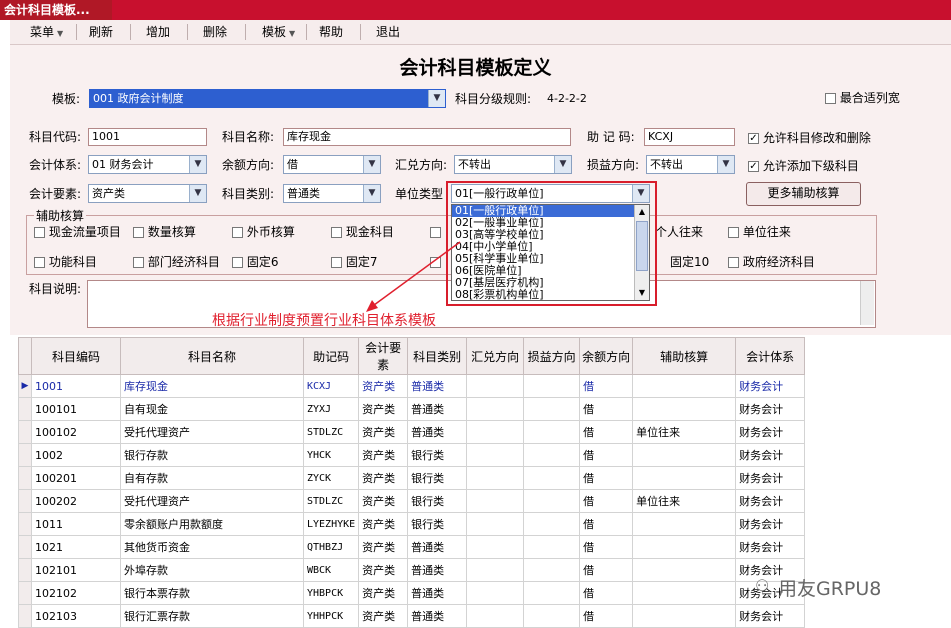  I want to click on aux-gov-econ-checkbox: 政府经济科目, so click(771, 262).